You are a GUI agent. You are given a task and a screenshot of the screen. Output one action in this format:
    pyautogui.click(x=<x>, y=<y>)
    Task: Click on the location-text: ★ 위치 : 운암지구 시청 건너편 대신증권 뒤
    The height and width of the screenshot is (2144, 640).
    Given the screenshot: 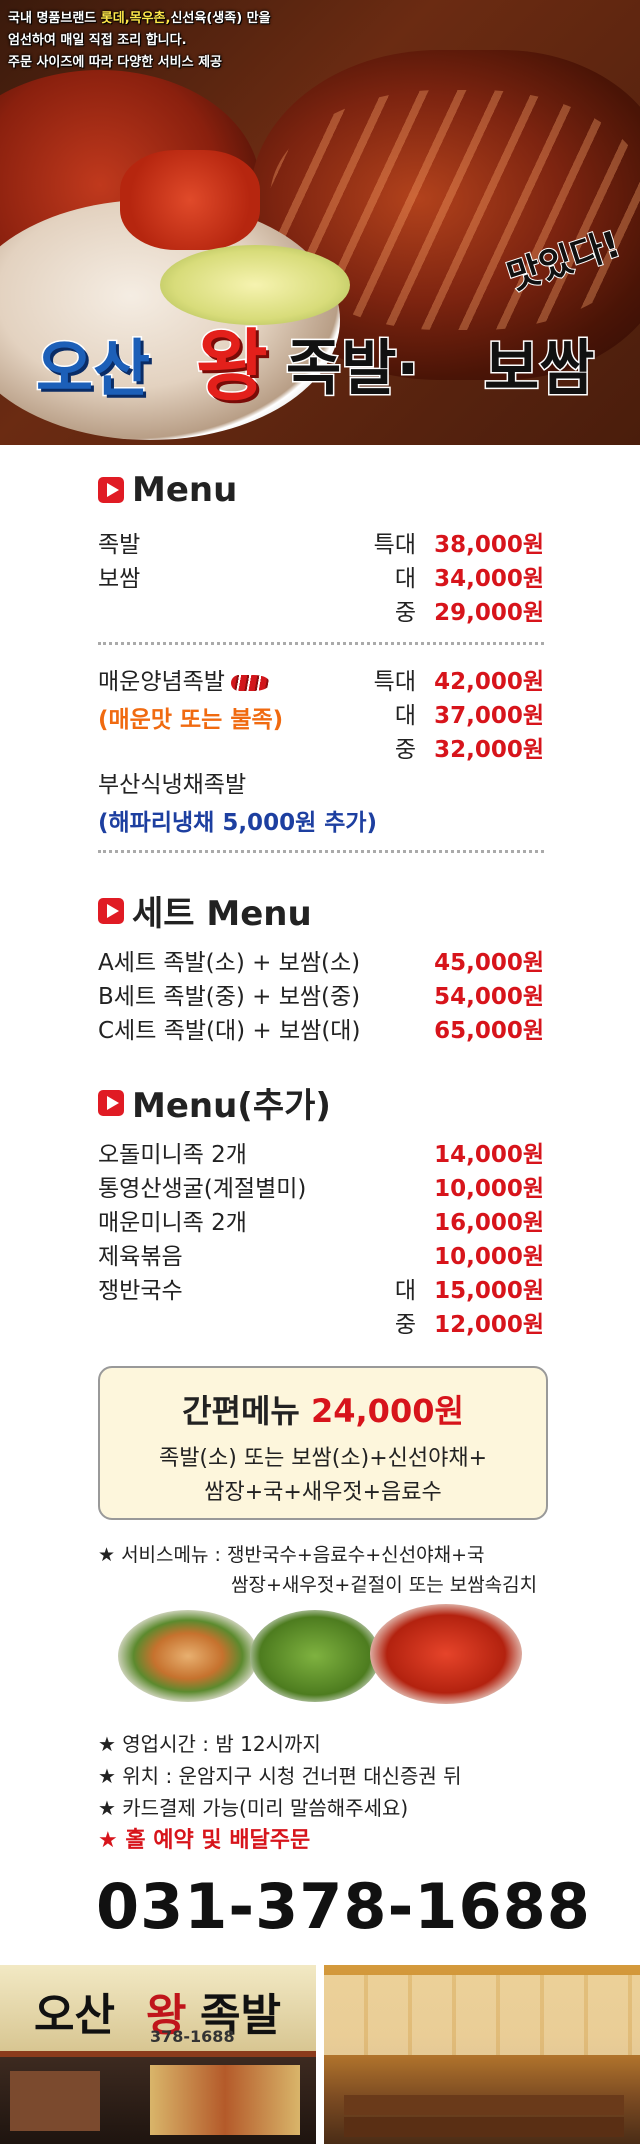 What is the action you would take?
    pyautogui.click(x=280, y=1776)
    